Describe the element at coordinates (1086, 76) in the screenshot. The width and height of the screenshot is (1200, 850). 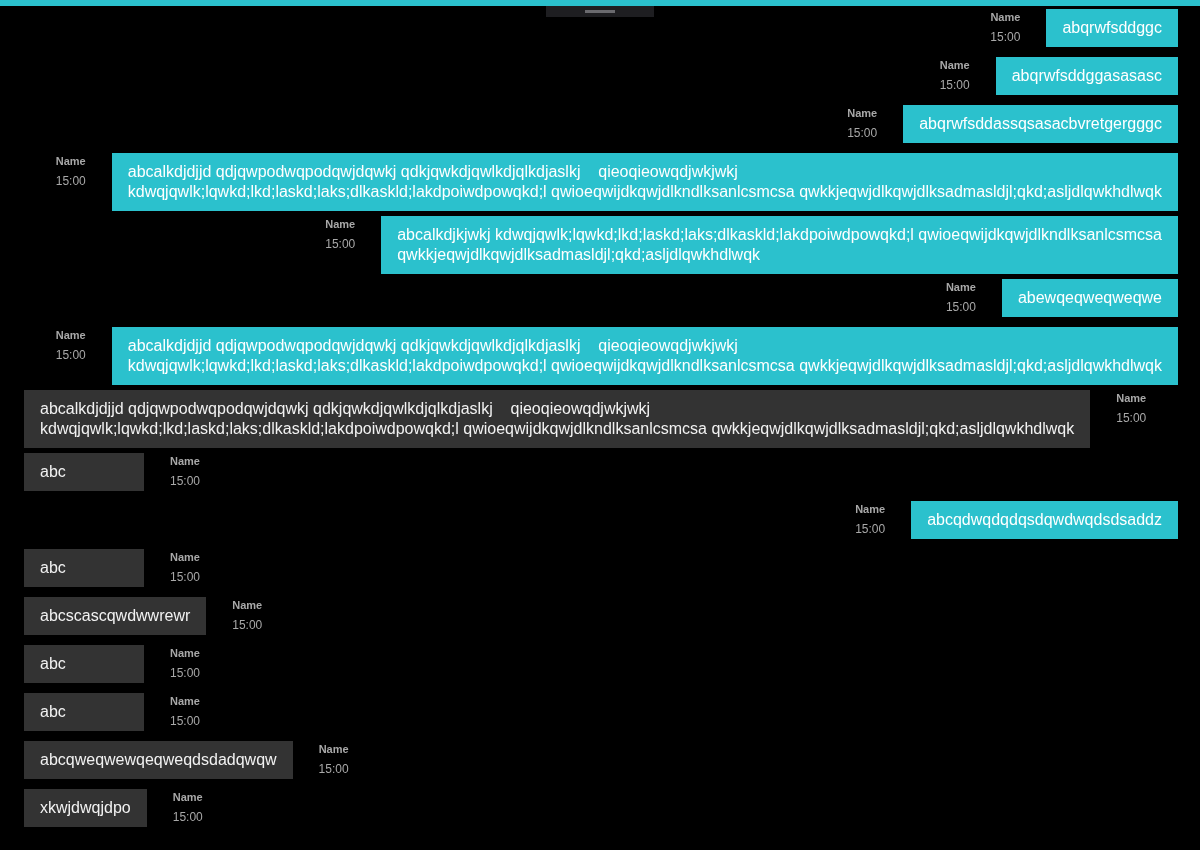
I see `message-bubble: abqrwfsddggasasasc` at that location.